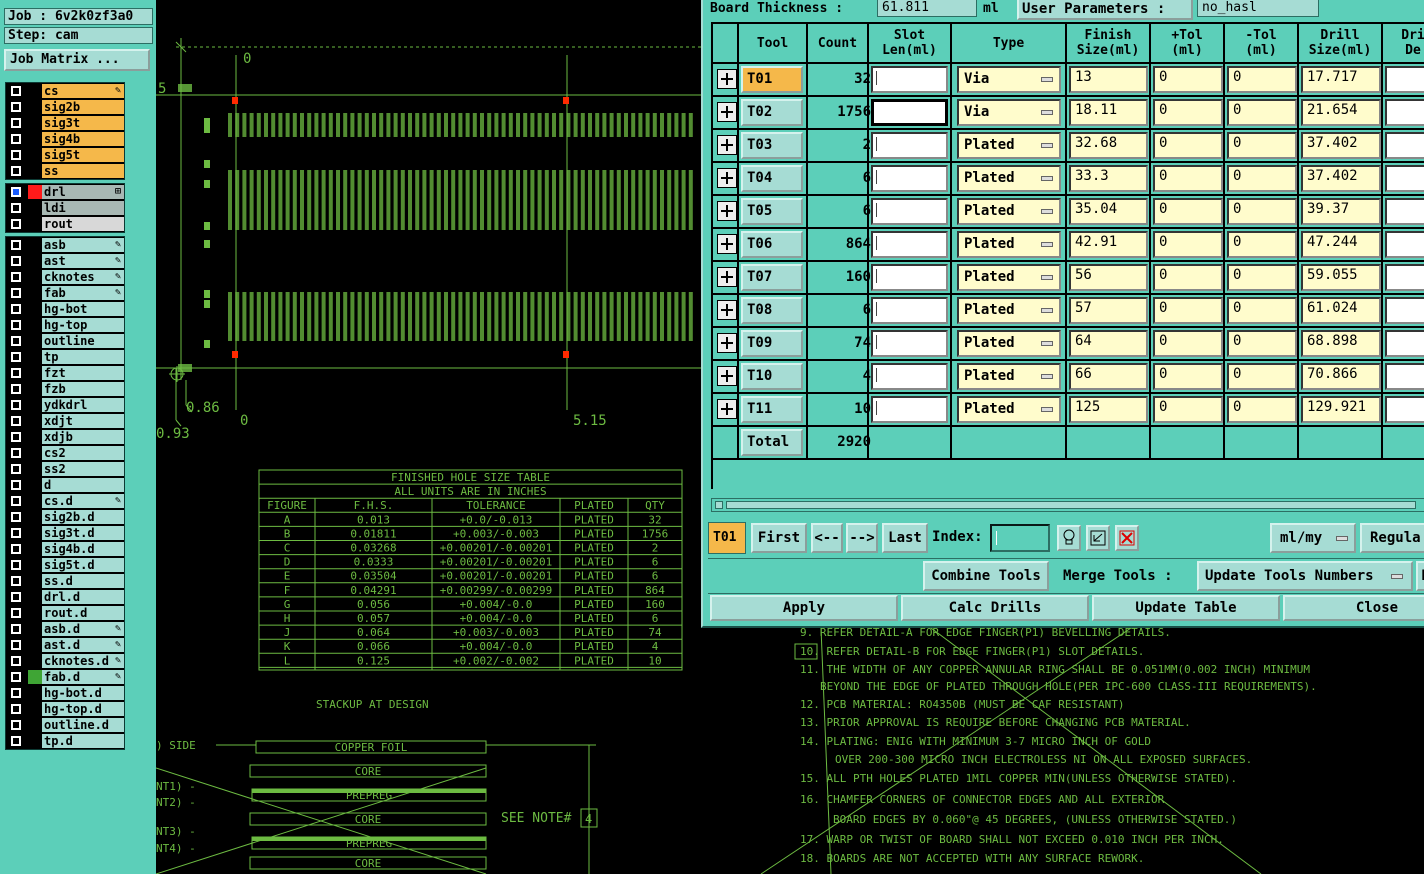 The width and height of the screenshot is (1424, 874). I want to click on finish-size-input: 18.11, so click(1108, 112).